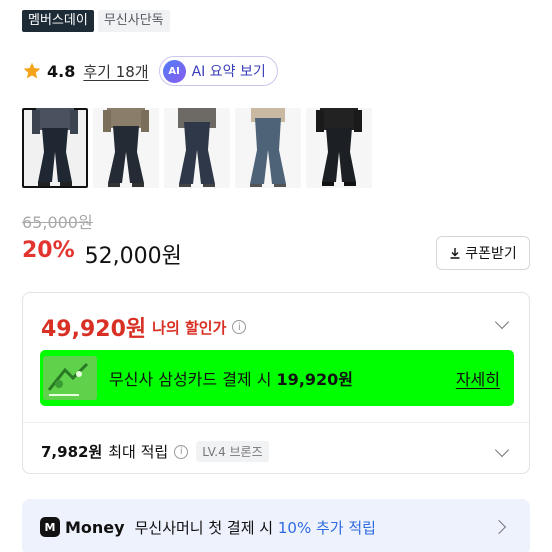 Image resolution: width=552 pixels, height=552 pixels. I want to click on rating-score: 4.8, so click(61, 71).